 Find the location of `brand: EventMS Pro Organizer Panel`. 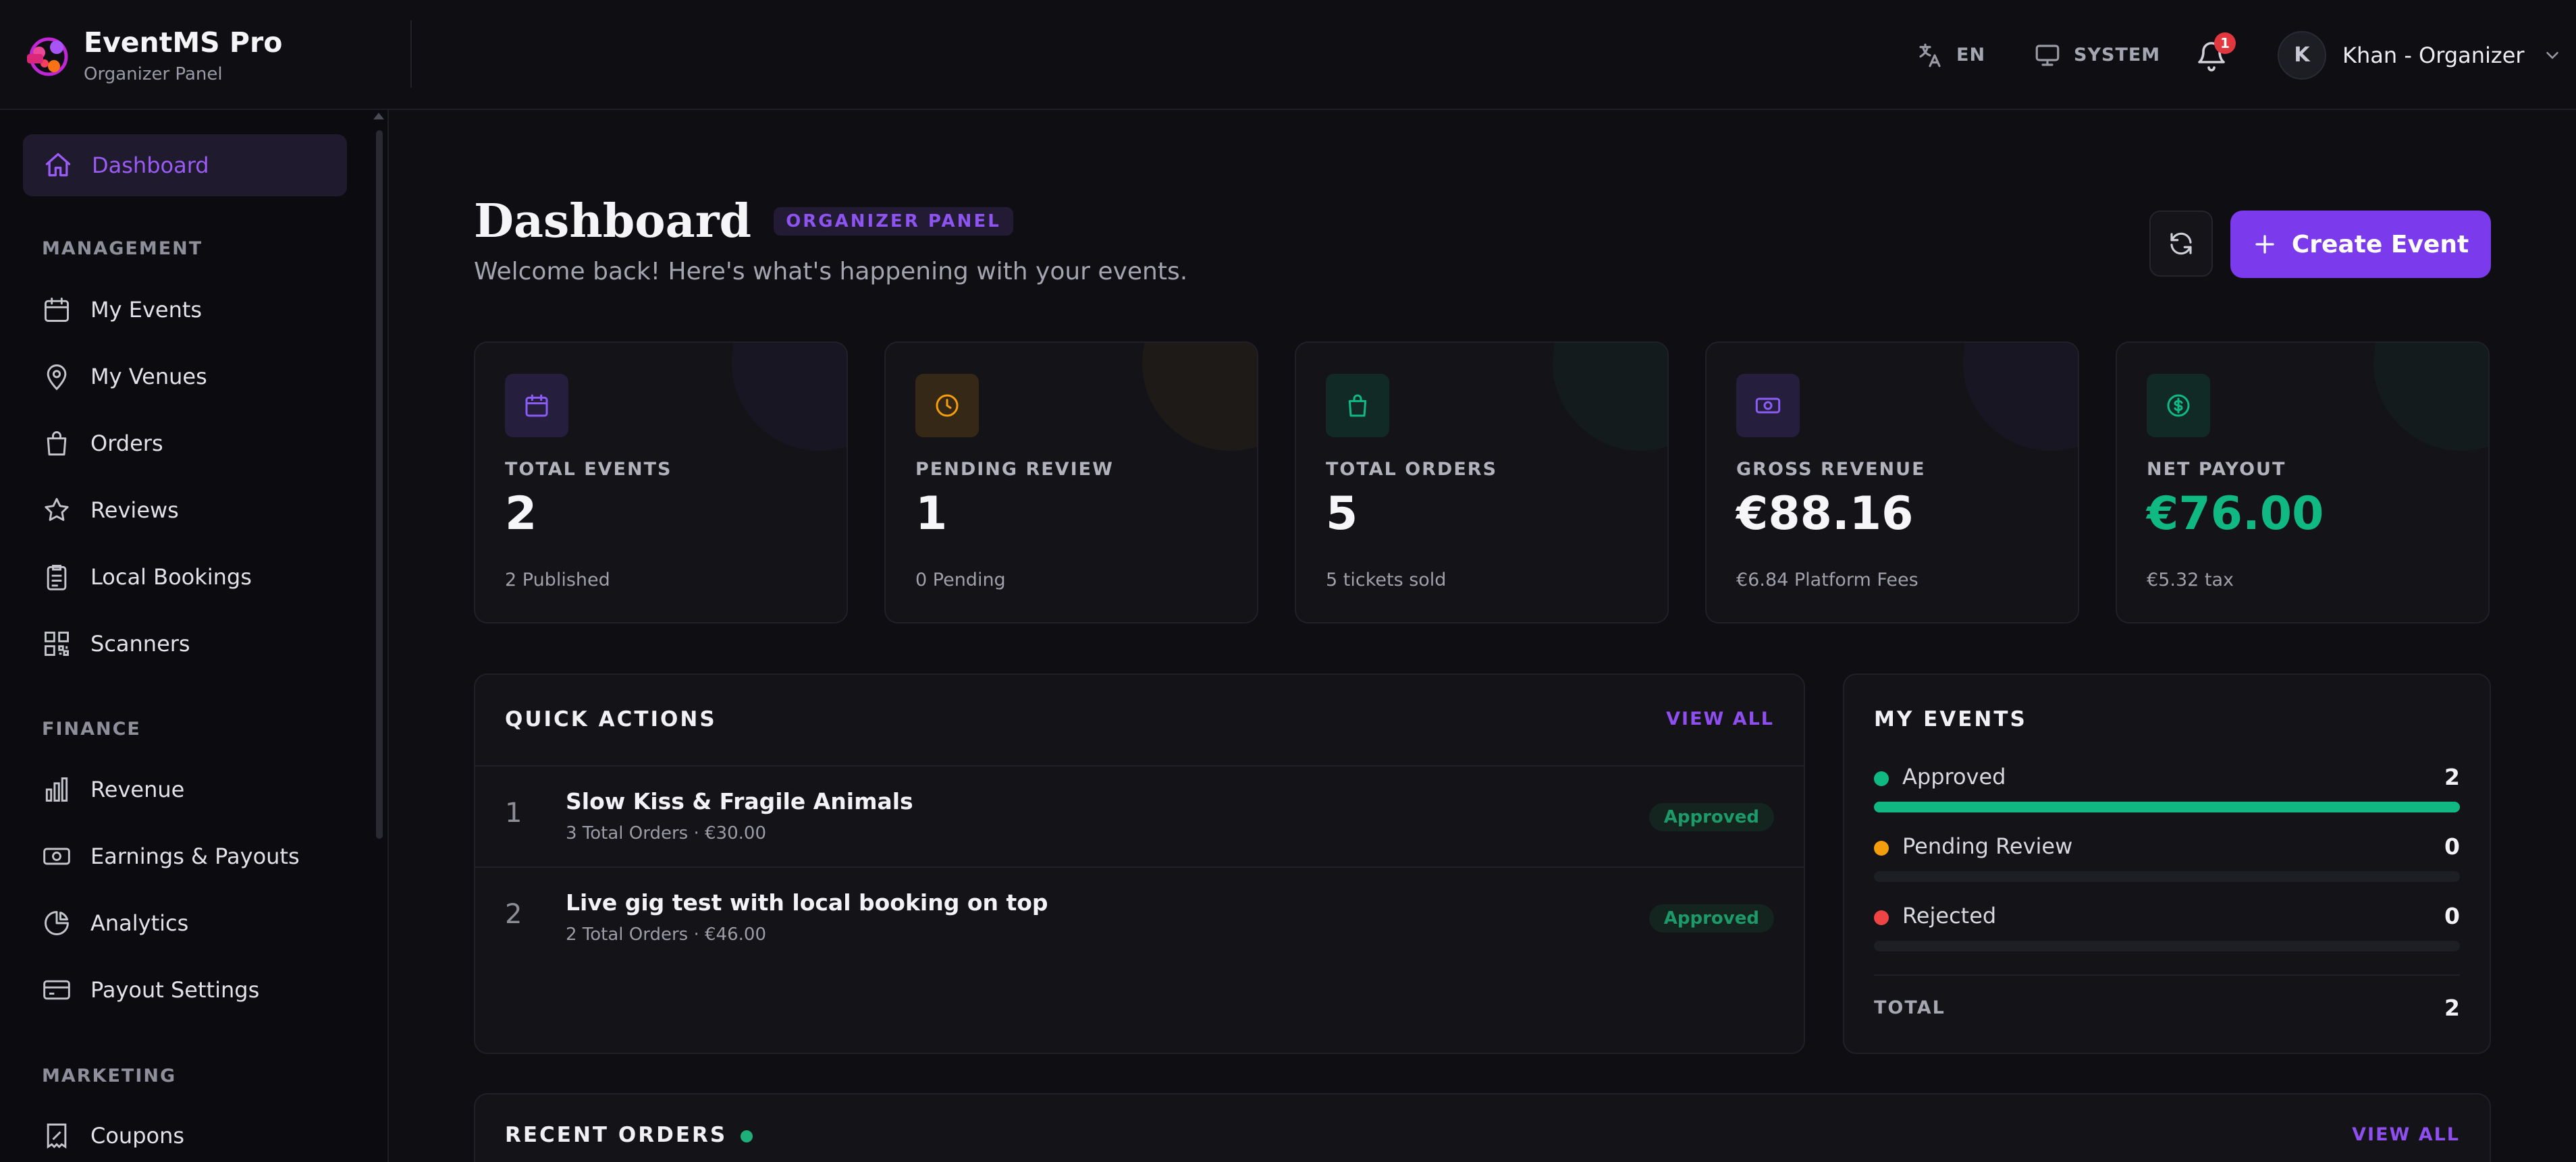

brand: EventMS Pro Organizer Panel is located at coordinates (153, 56).